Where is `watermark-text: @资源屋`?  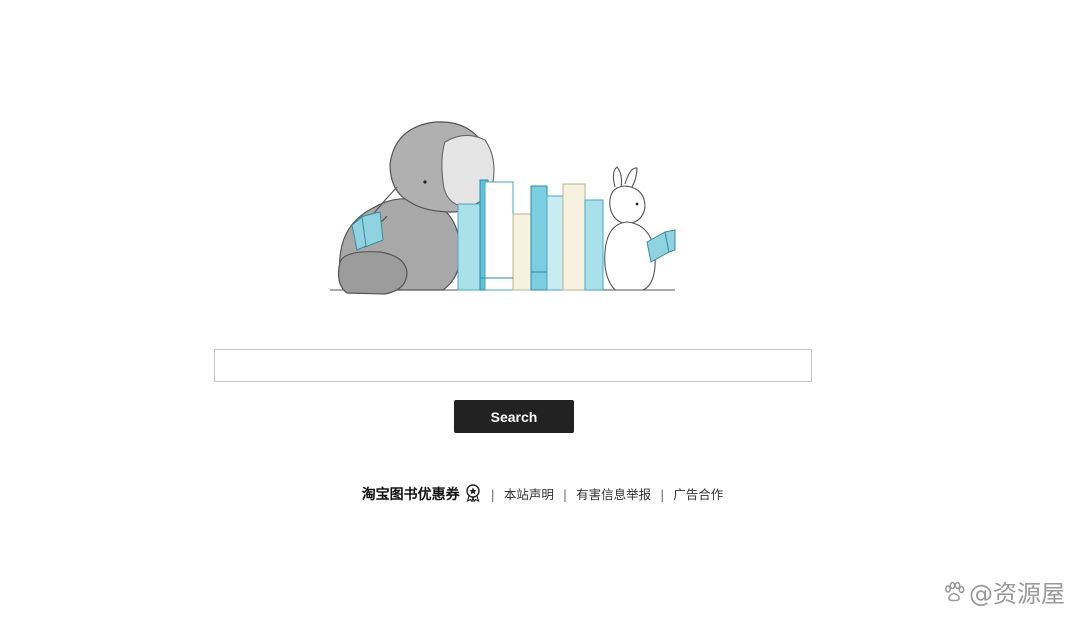 watermark-text: @资源屋 is located at coordinates (1017, 594).